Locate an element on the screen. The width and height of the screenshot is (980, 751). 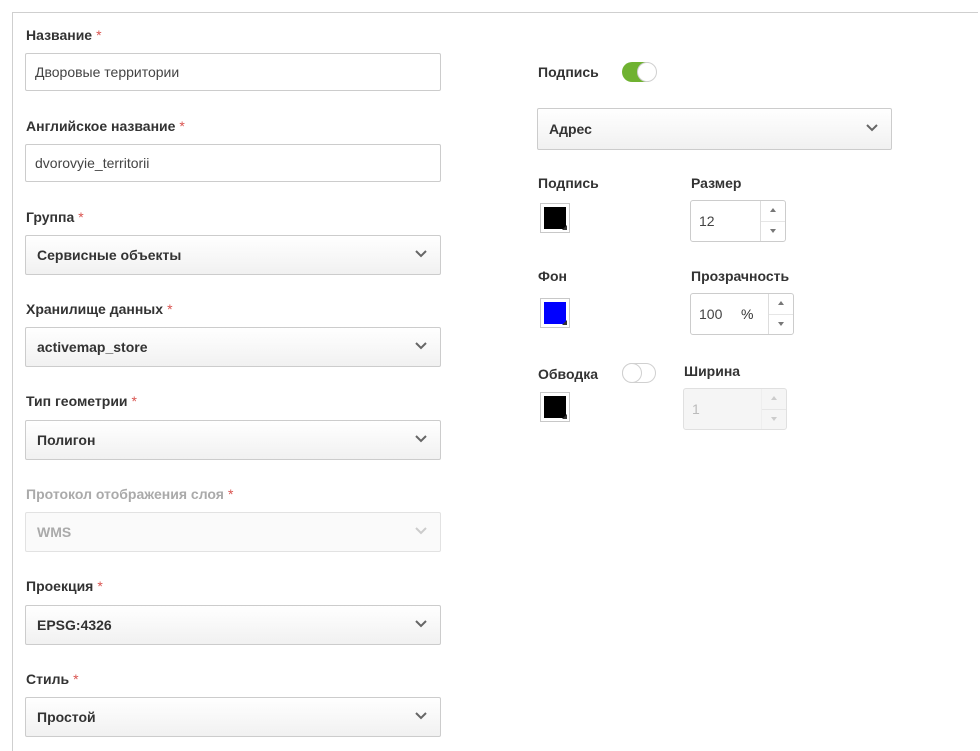
opacity-spinner: 100 % is located at coordinates (742, 314).